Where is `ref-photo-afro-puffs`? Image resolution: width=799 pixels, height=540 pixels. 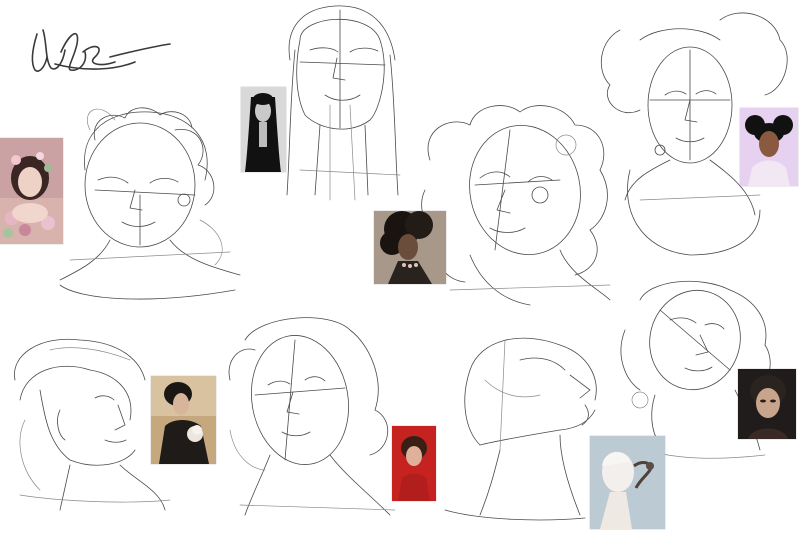
ref-photo-afro-puffs is located at coordinates (769, 147).